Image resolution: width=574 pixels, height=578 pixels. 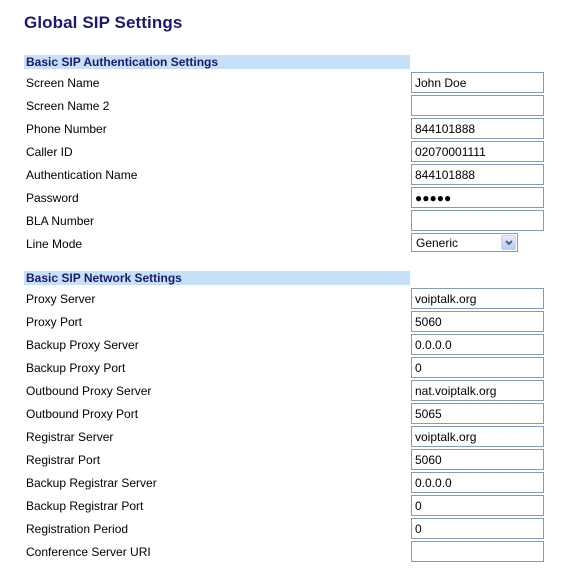 I want to click on caller-id-input, so click(x=477, y=151).